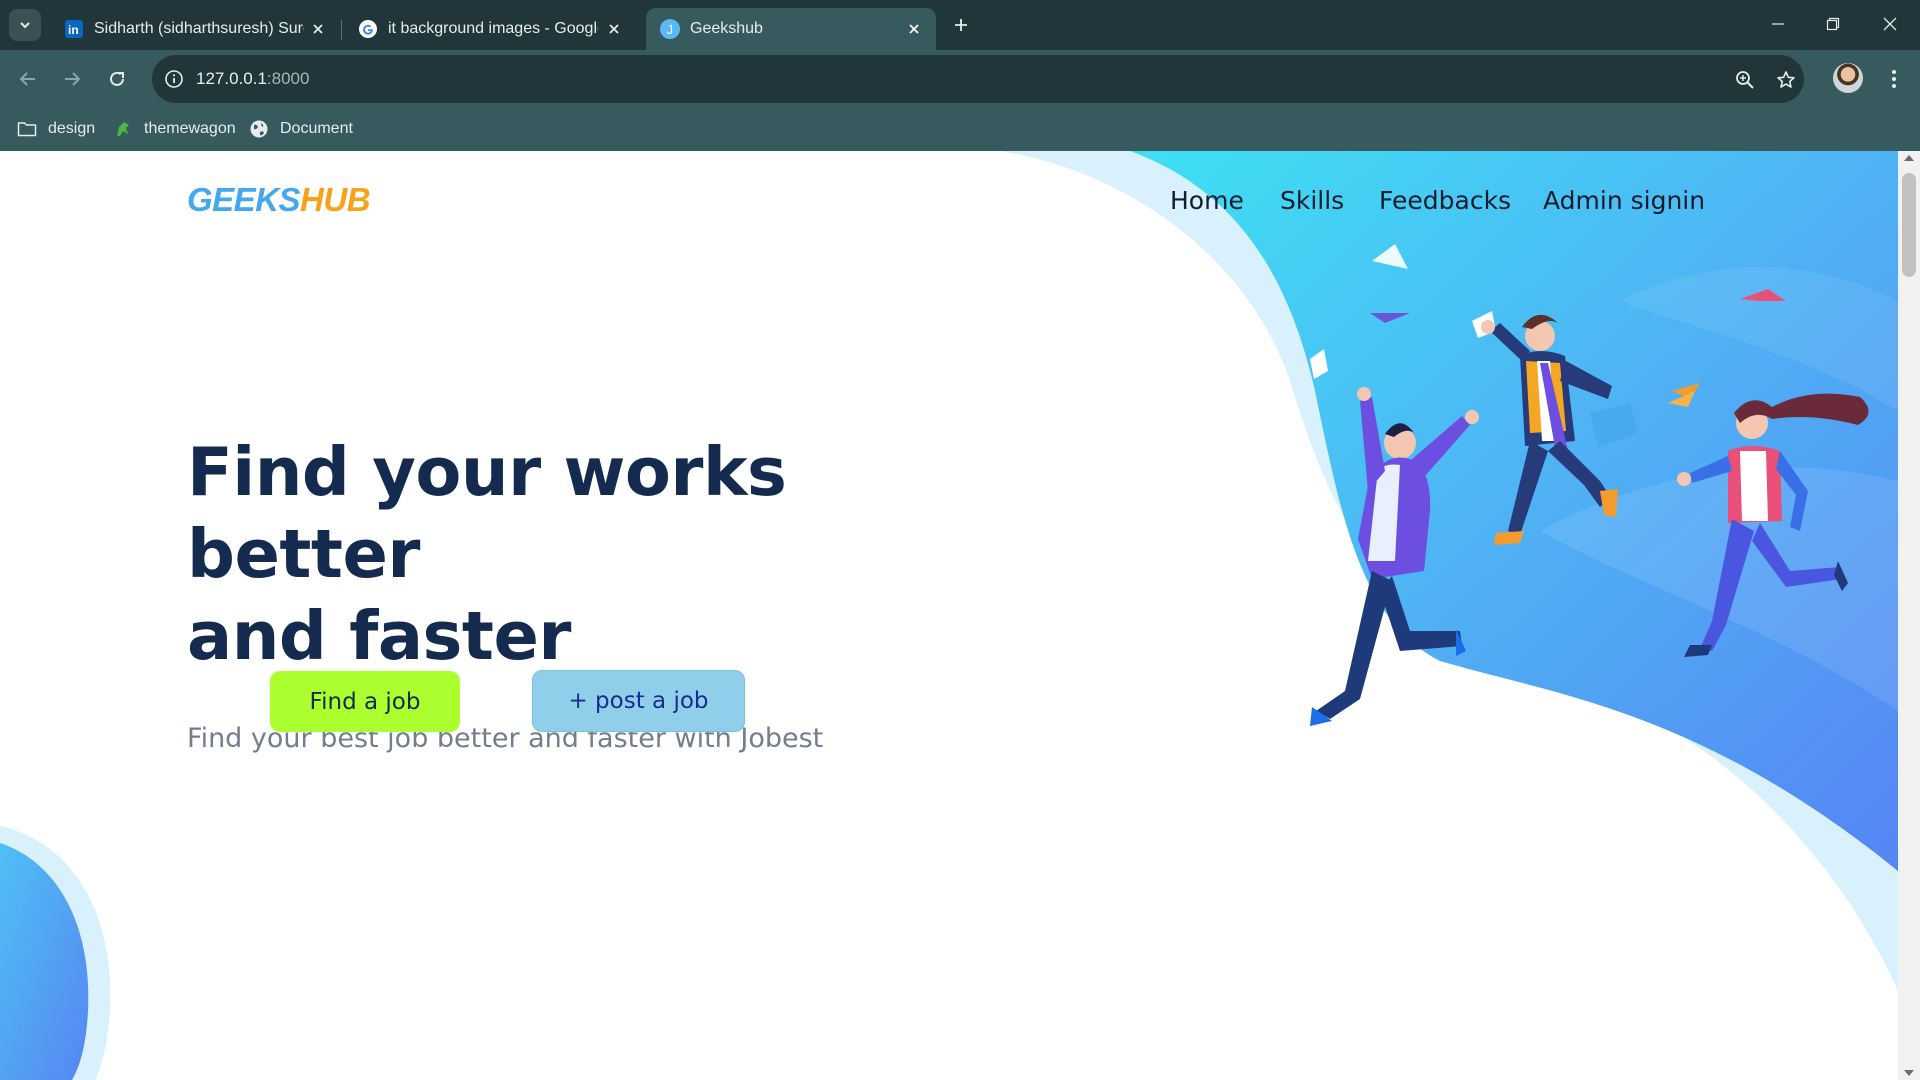  I want to click on close-window-button, so click(1890, 24).